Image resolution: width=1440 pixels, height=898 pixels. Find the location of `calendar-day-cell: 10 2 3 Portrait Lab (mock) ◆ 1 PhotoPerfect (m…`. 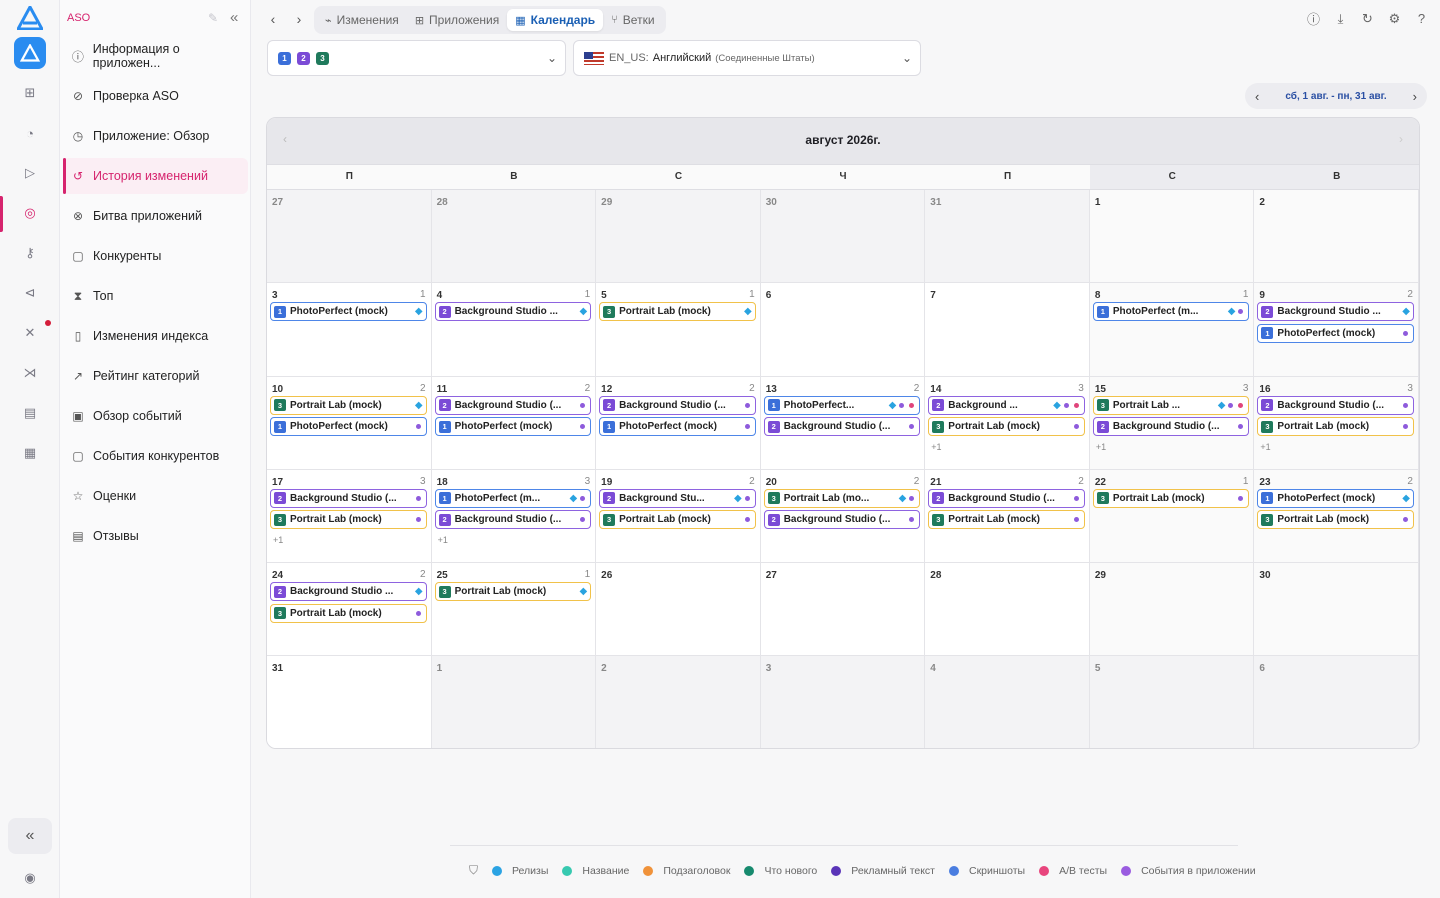

calendar-day-cell: 10 2 3 Portrait Lab (mock) ◆ 1 PhotoPerfect (m… is located at coordinates (349, 423).